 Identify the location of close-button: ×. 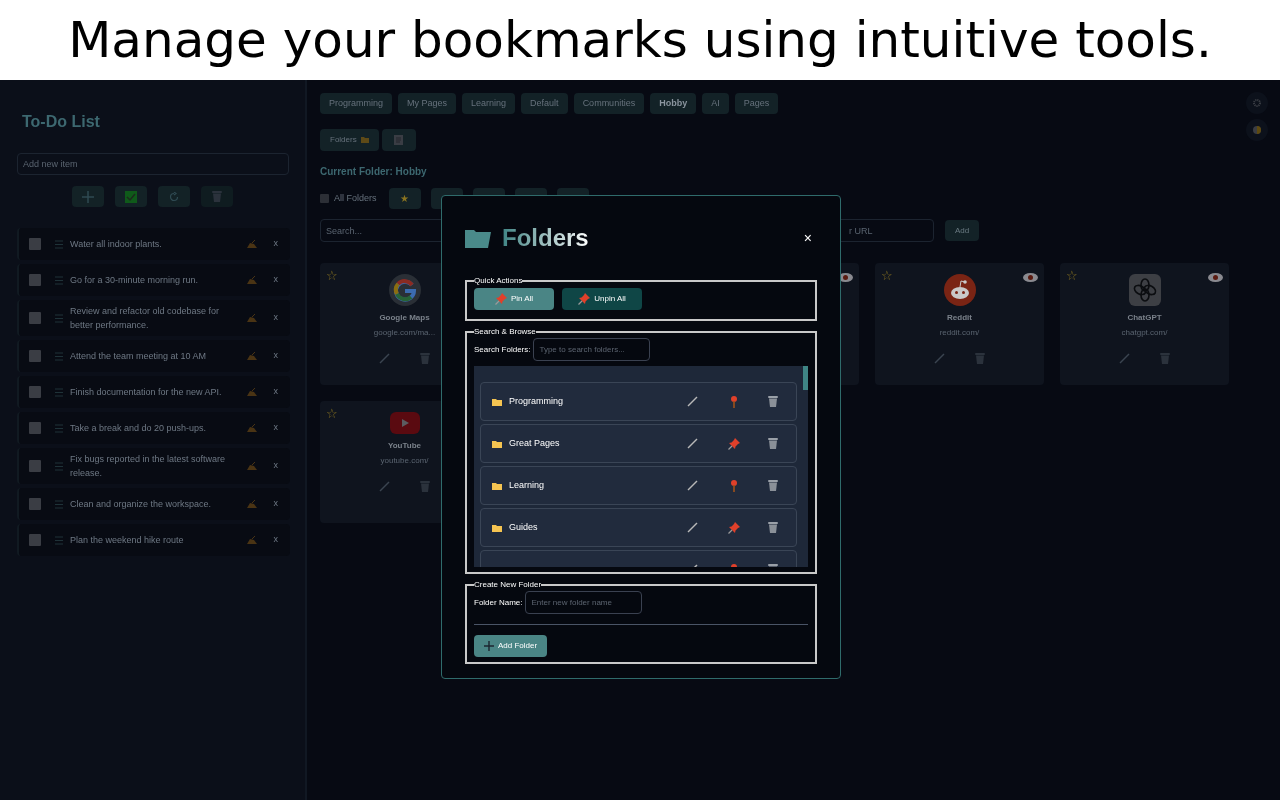
(807, 238).